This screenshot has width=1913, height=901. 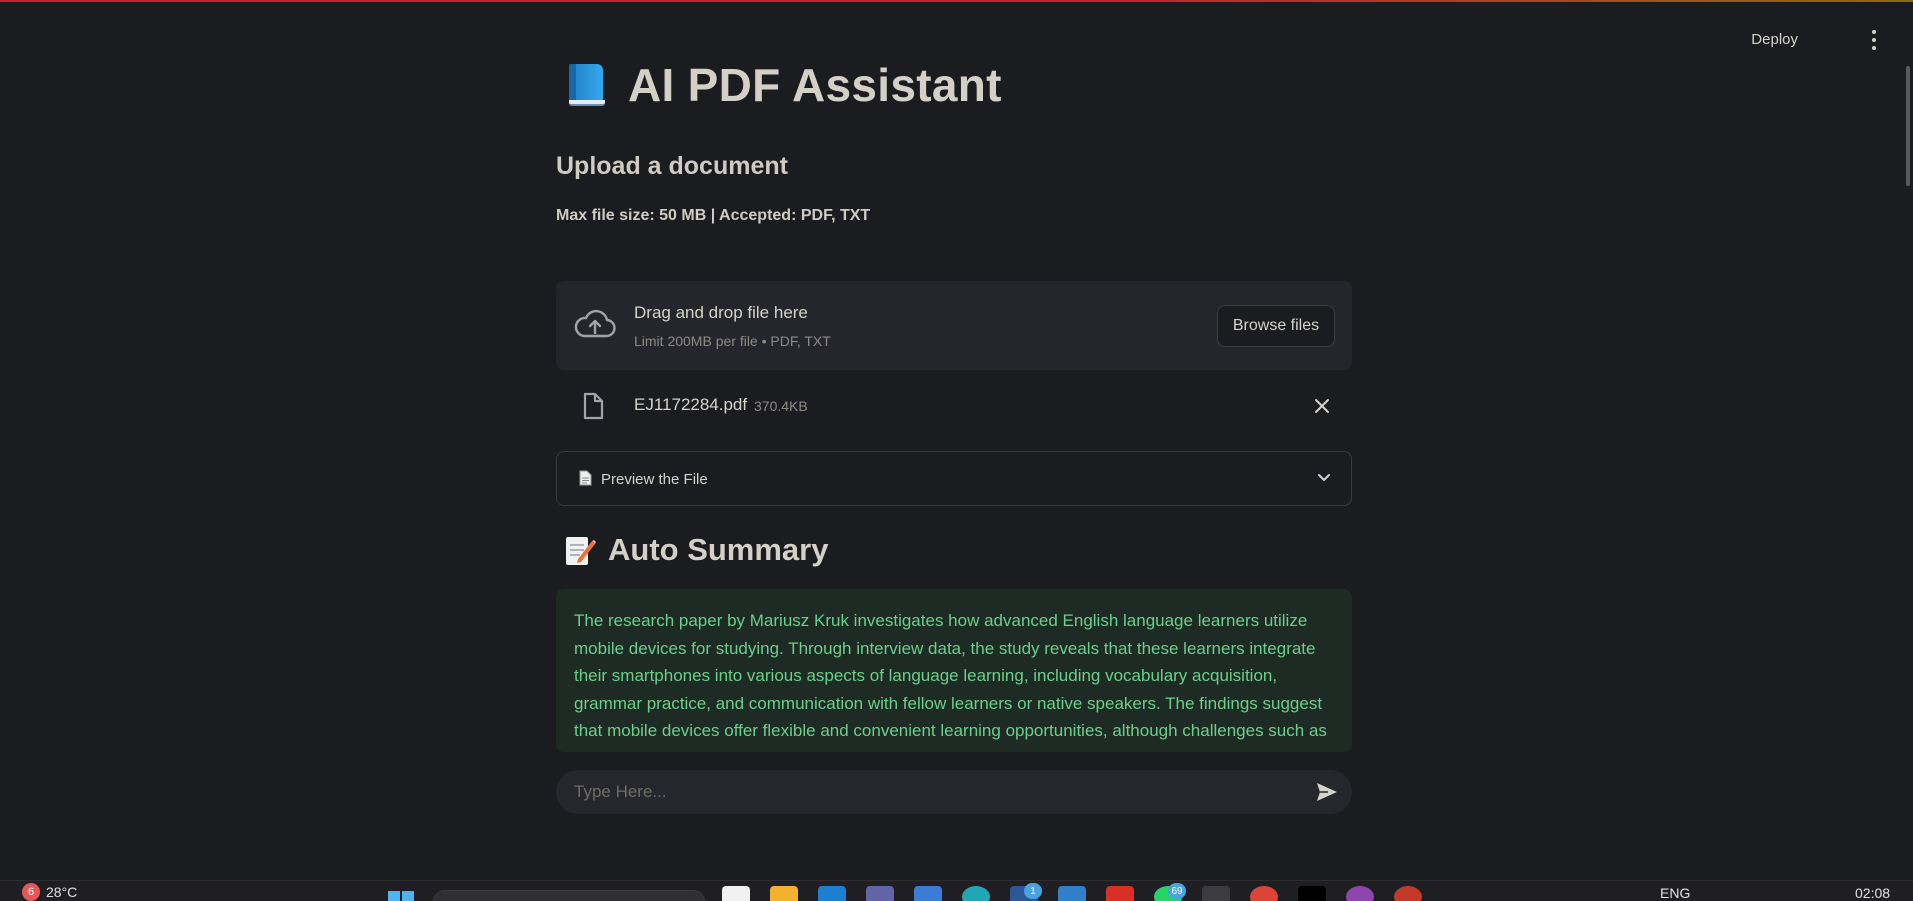 I want to click on uploaded-file-name: EJ1172284.pdf, so click(x=691, y=404).